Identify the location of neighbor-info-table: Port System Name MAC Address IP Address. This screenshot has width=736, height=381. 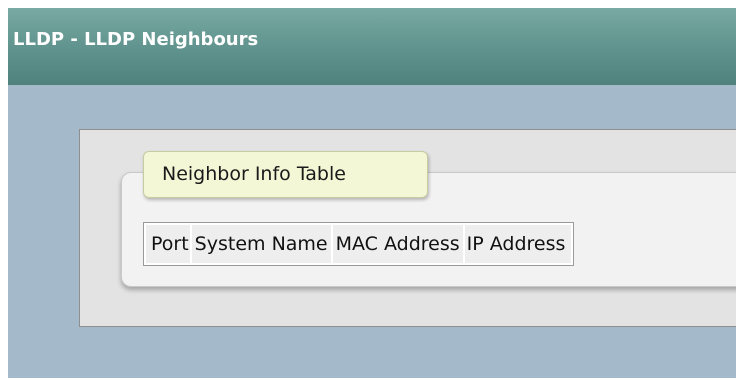
(359, 244).